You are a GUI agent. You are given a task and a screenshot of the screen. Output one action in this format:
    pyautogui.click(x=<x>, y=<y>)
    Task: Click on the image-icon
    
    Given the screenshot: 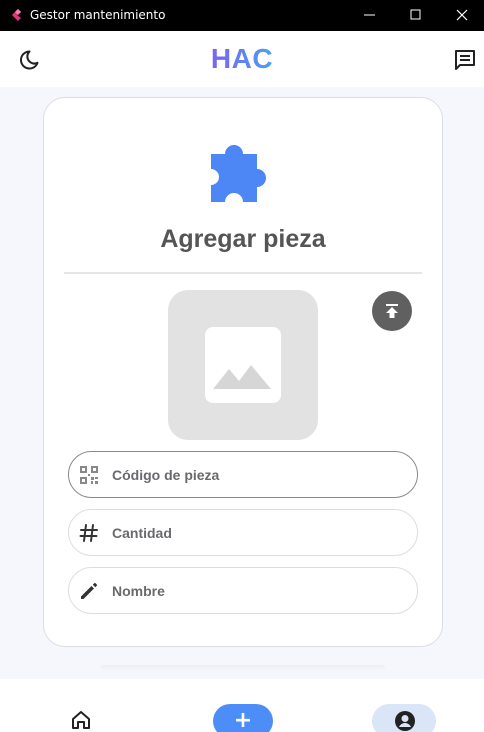 What is the action you would take?
    pyautogui.click(x=243, y=365)
    